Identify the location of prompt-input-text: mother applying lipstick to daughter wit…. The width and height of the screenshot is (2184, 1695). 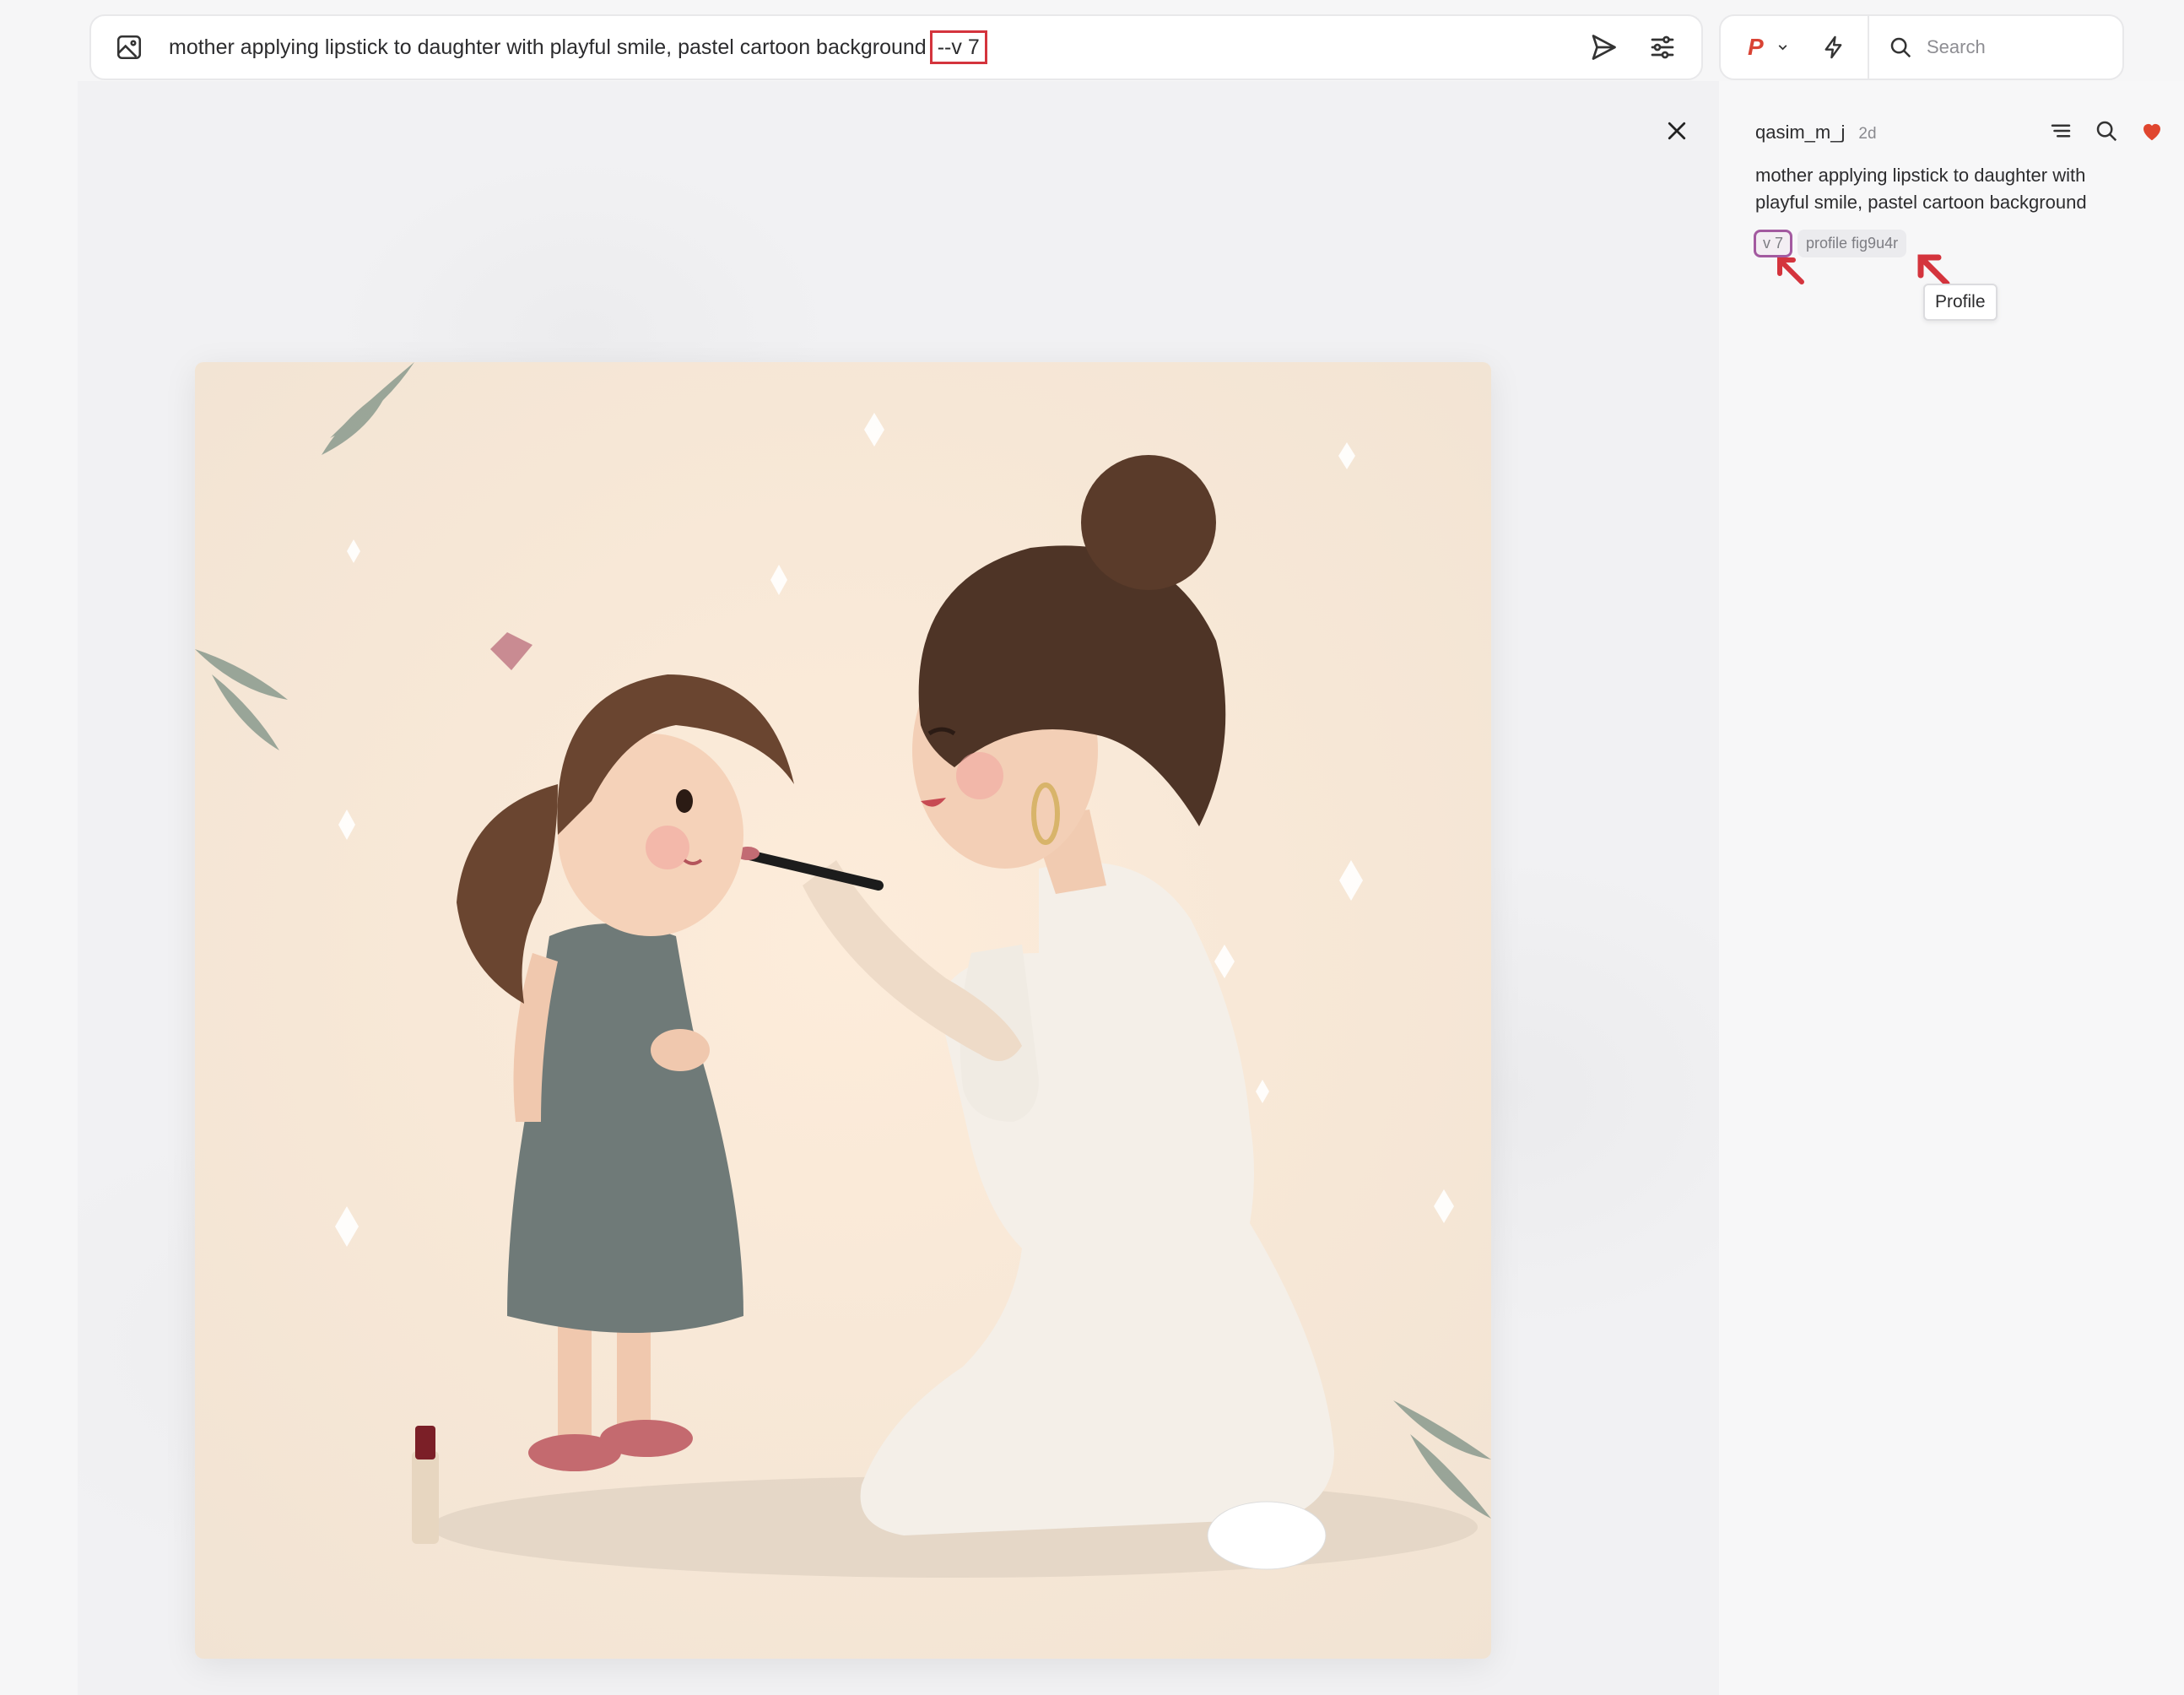
(548, 48).